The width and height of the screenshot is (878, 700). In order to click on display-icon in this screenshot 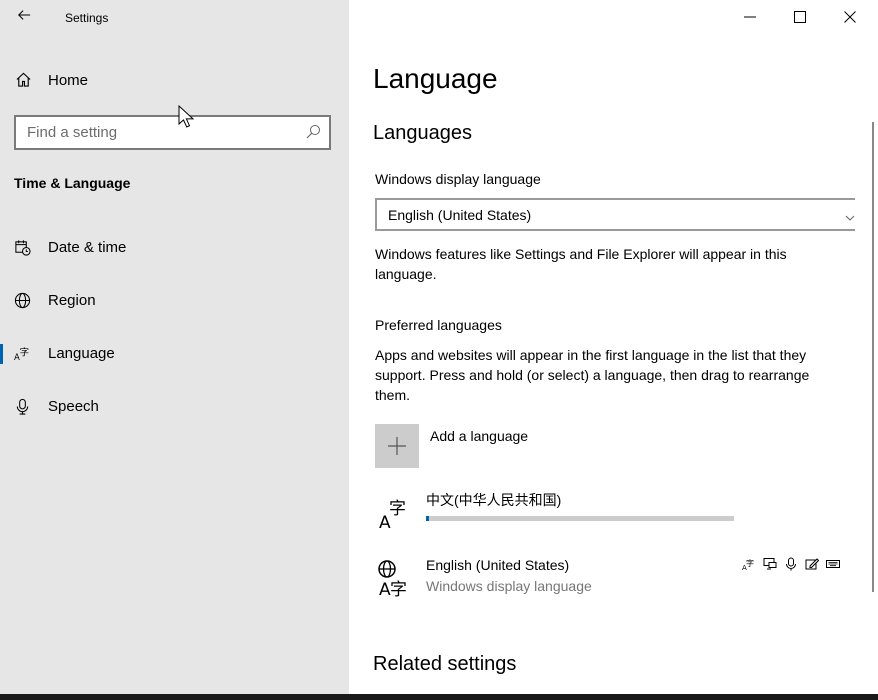, I will do `click(770, 564)`.